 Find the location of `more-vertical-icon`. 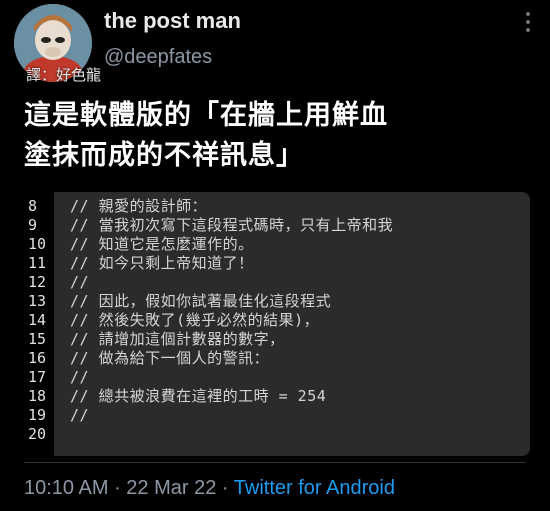

more-vertical-icon is located at coordinates (528, 22).